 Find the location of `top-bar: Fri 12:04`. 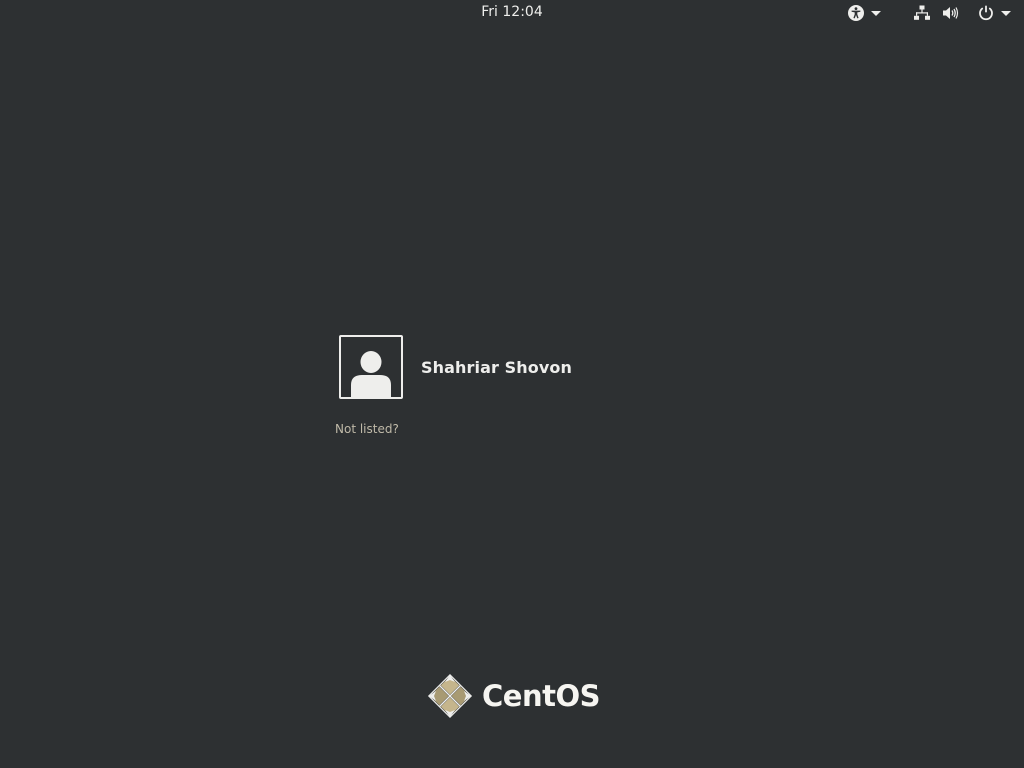

top-bar: Fri 12:04 is located at coordinates (512, 13).